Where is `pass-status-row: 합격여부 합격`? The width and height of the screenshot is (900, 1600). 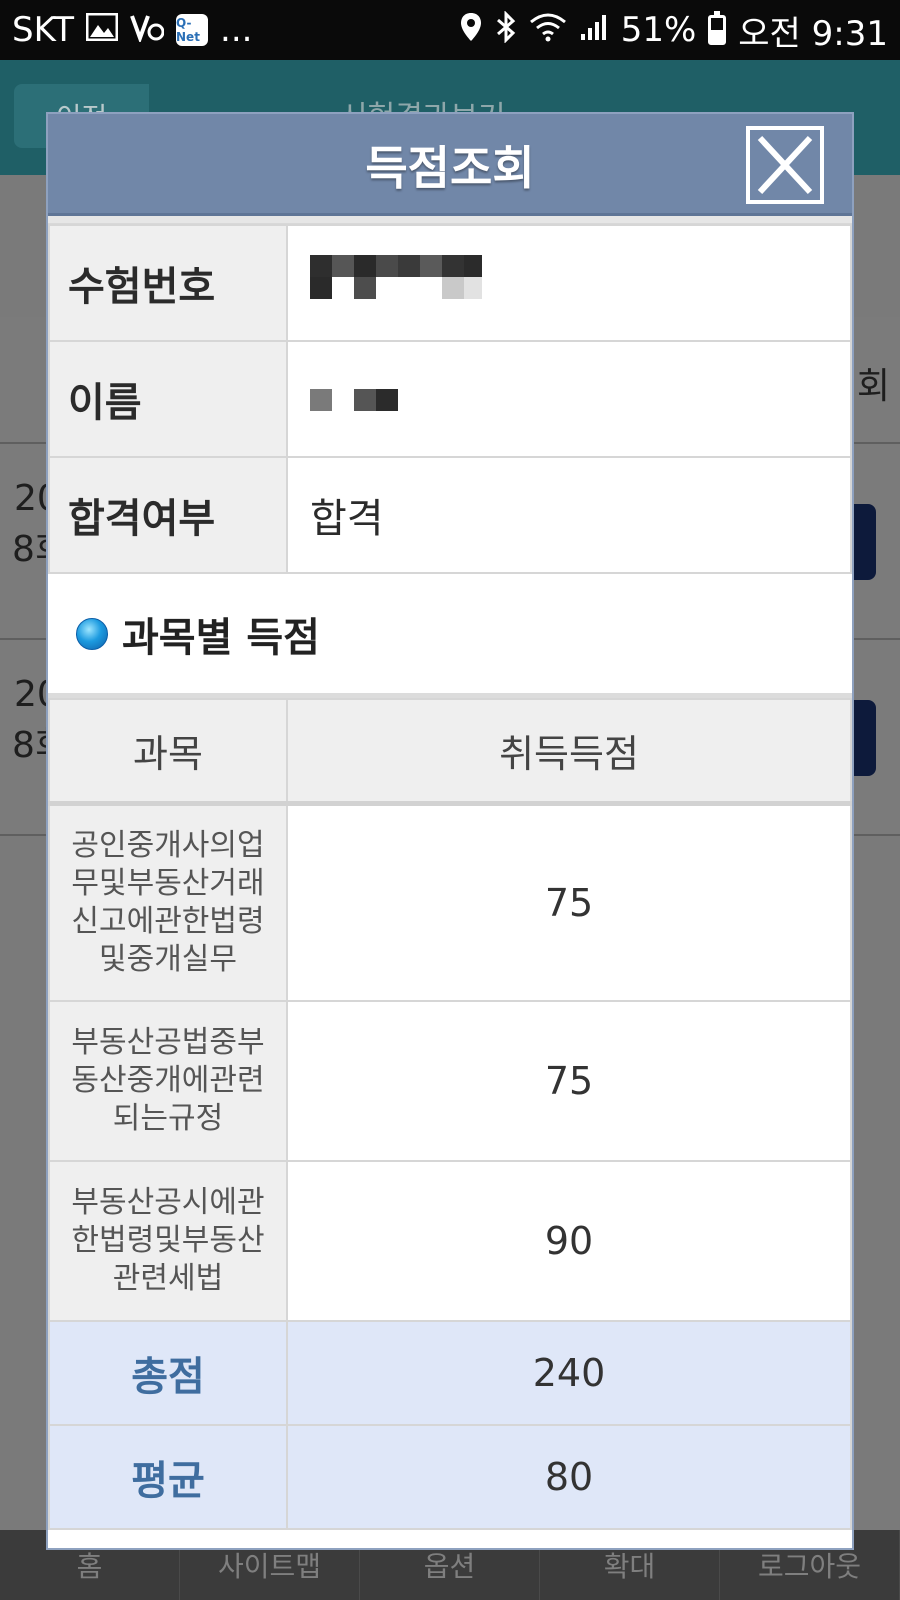
pass-status-row: 합격여부 합격 is located at coordinates (450, 515).